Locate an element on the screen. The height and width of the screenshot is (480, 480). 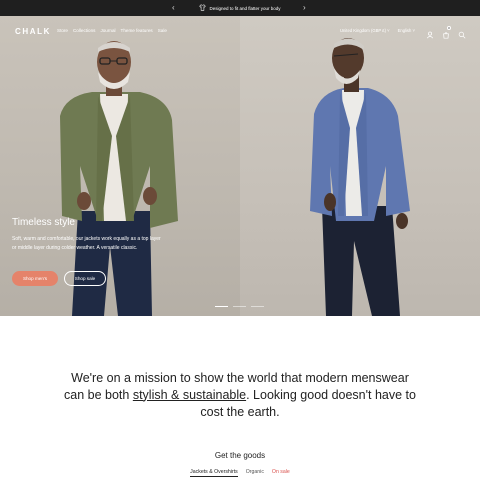
logo: CHALK is located at coordinates (33, 31).